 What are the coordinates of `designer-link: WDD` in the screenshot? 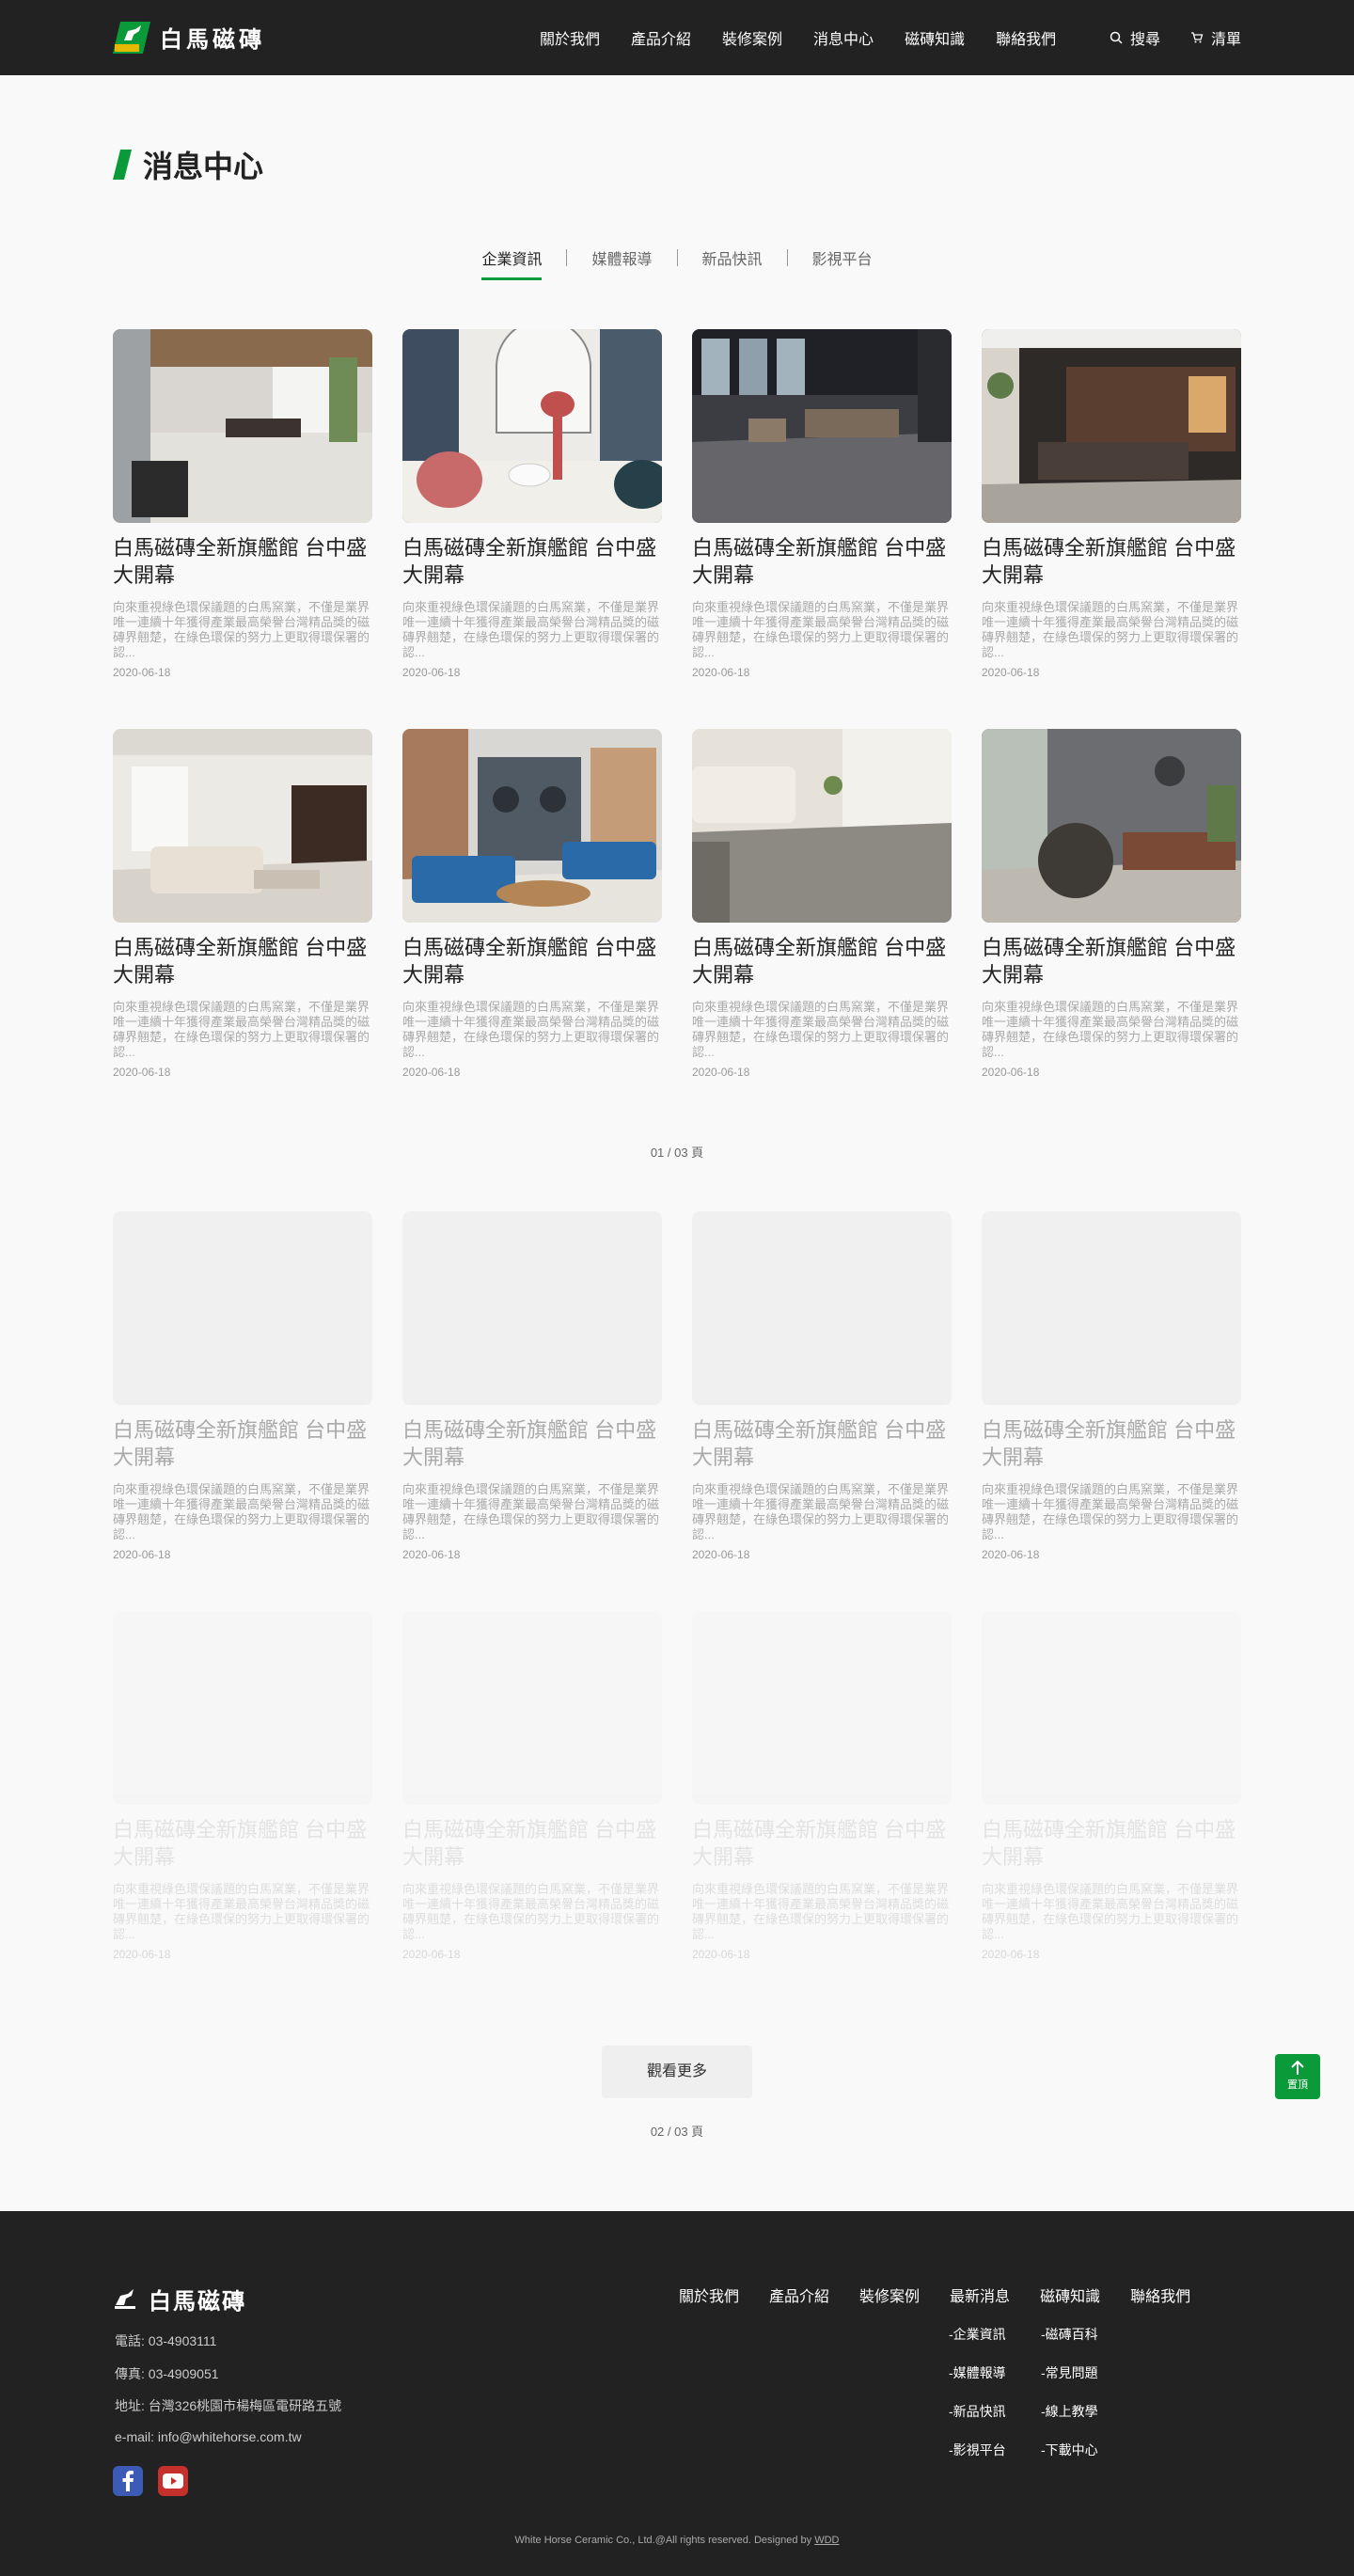 It's located at (826, 2540).